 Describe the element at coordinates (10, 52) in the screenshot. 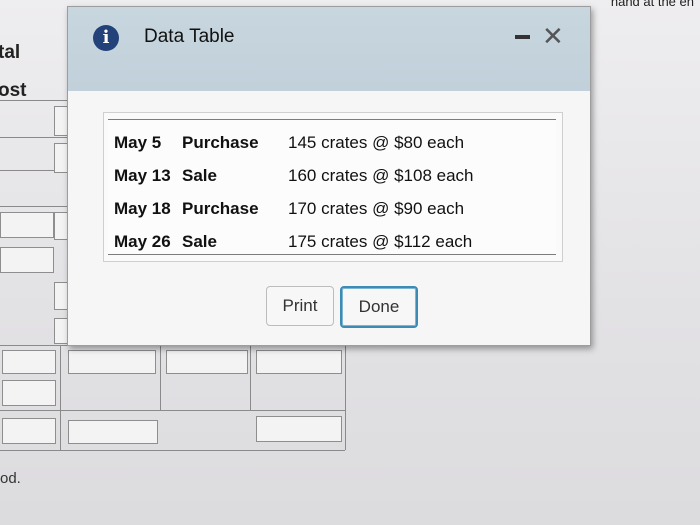

I see `background-label-total: tal` at that location.